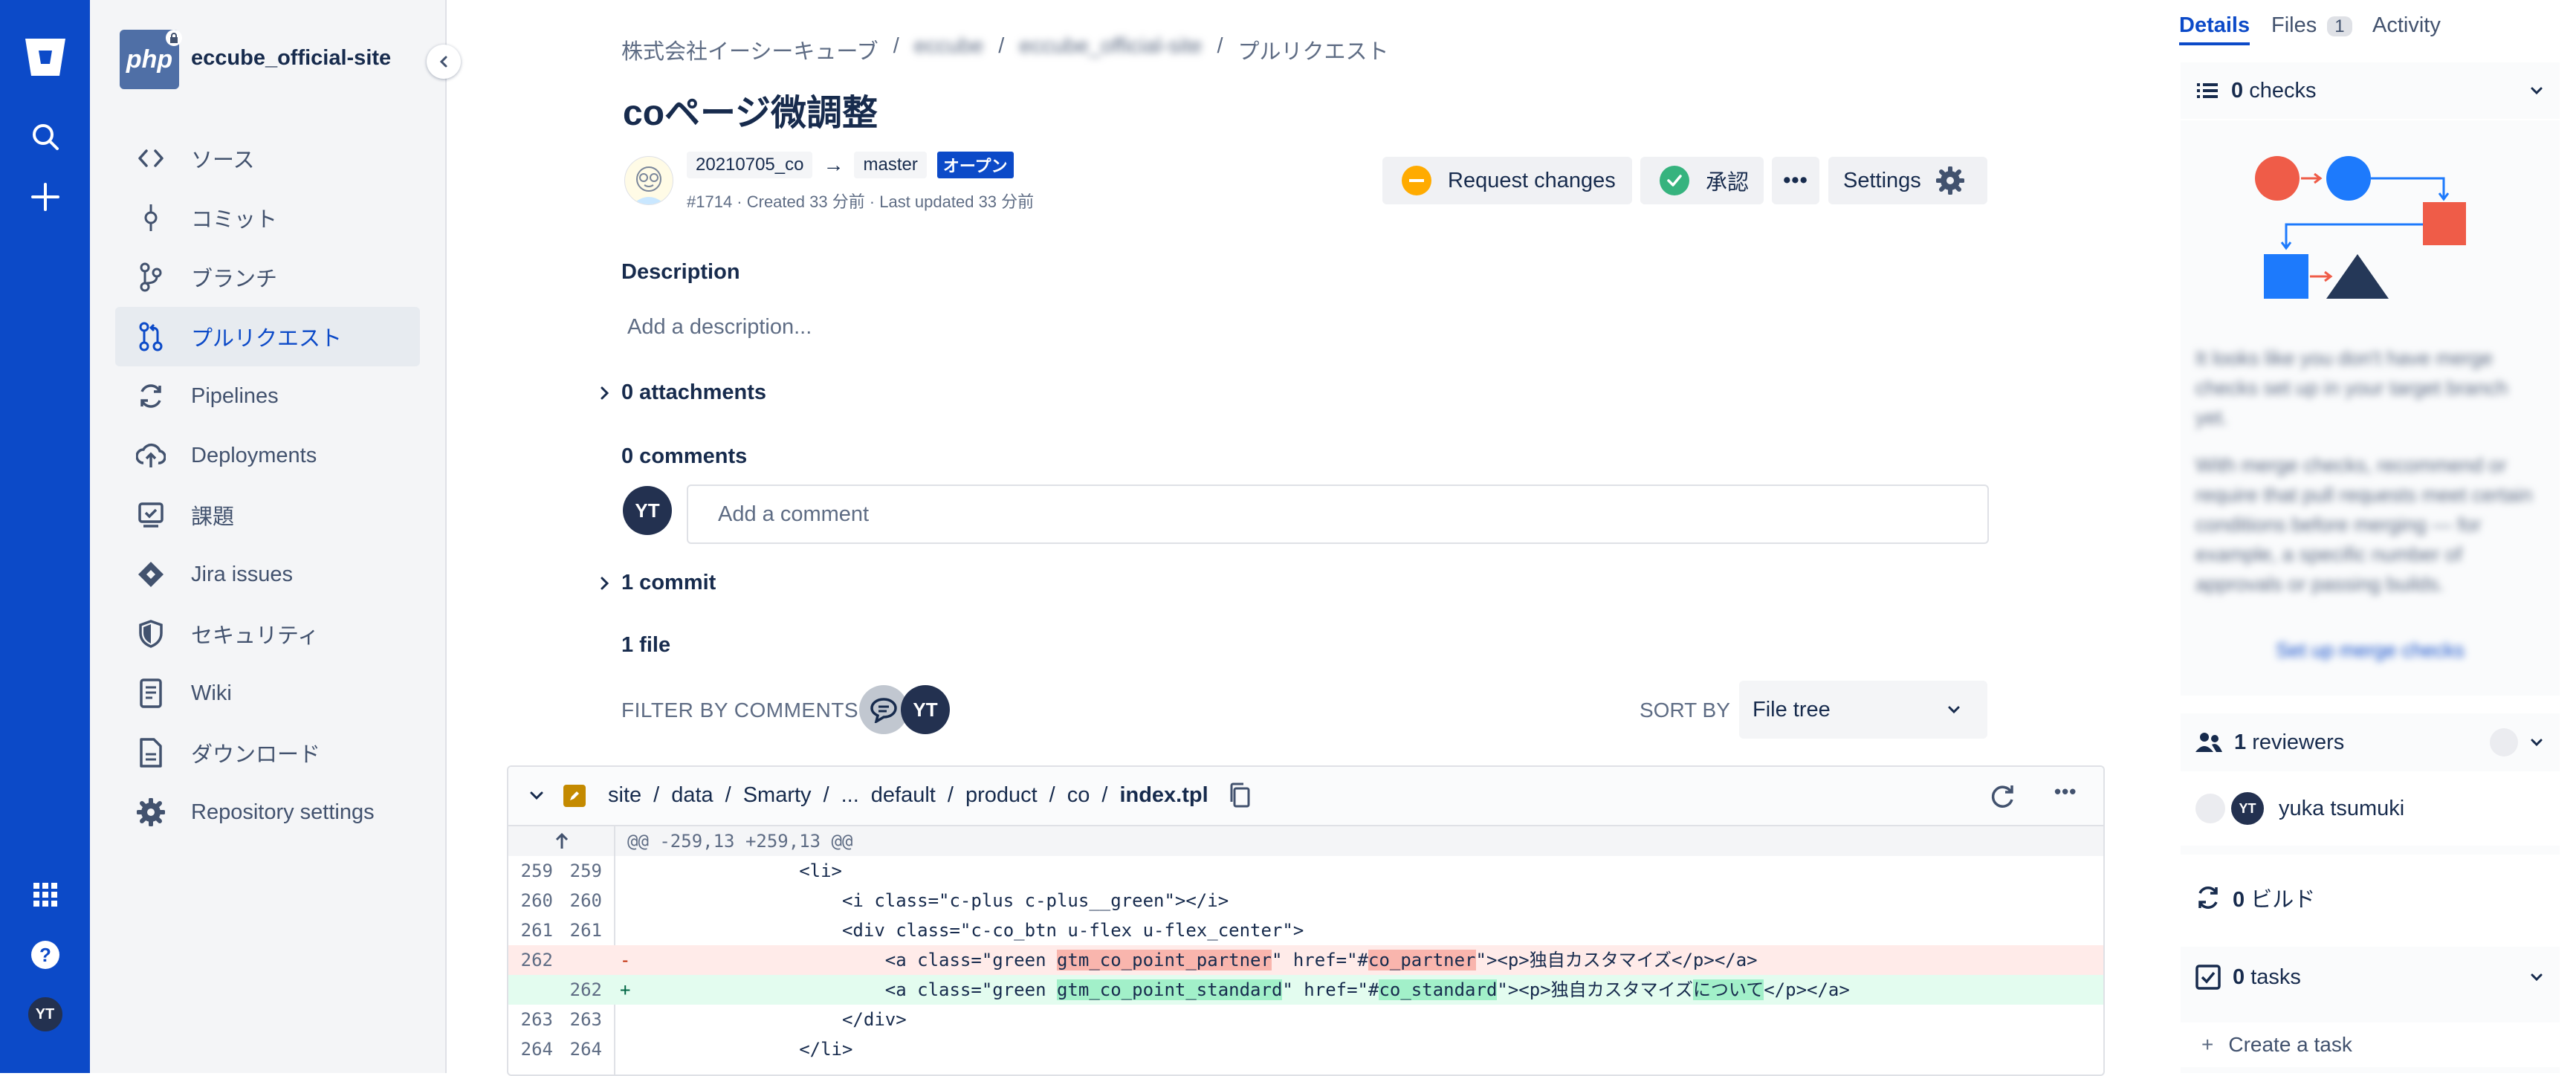  What do you see at coordinates (267, 158) in the screenshot?
I see `sidebar-item-source: ソース` at bounding box center [267, 158].